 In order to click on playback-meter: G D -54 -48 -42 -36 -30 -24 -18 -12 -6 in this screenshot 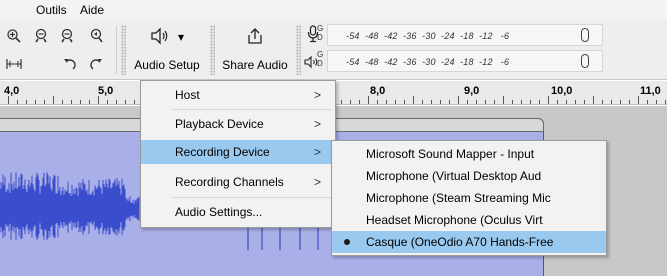, I will do `click(460, 61)`.